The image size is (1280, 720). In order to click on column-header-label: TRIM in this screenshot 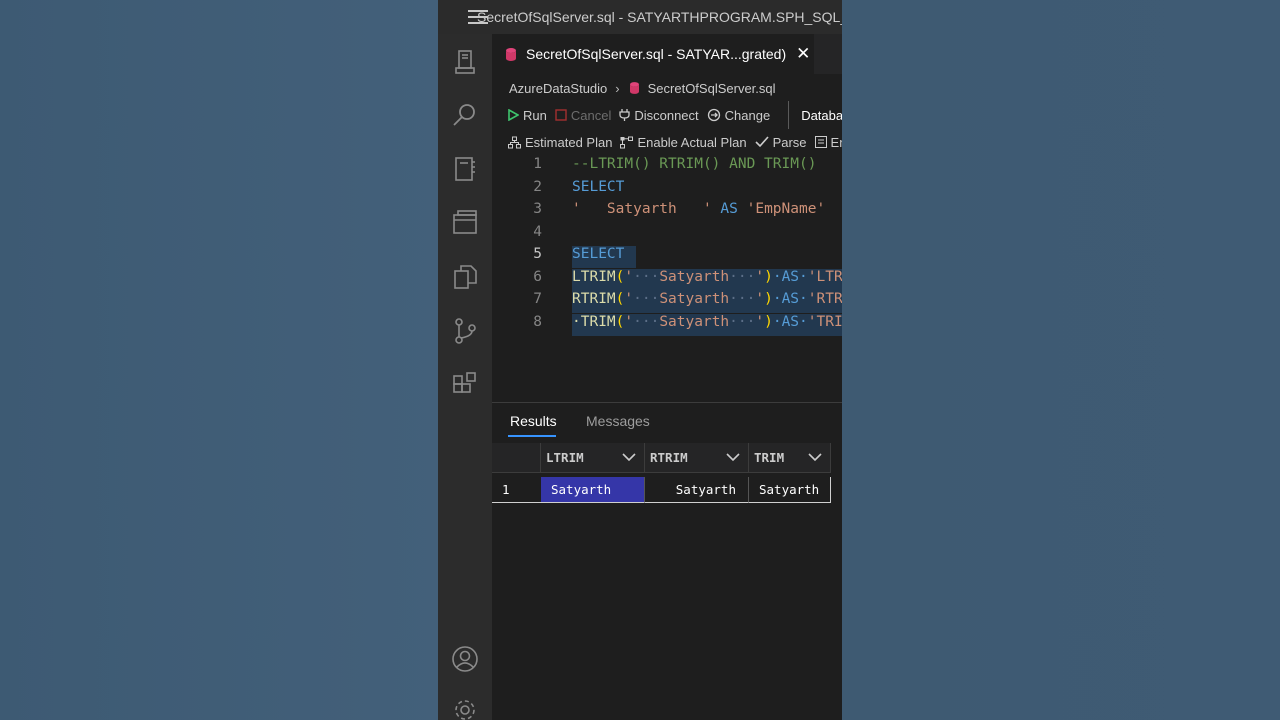, I will do `click(769, 457)`.